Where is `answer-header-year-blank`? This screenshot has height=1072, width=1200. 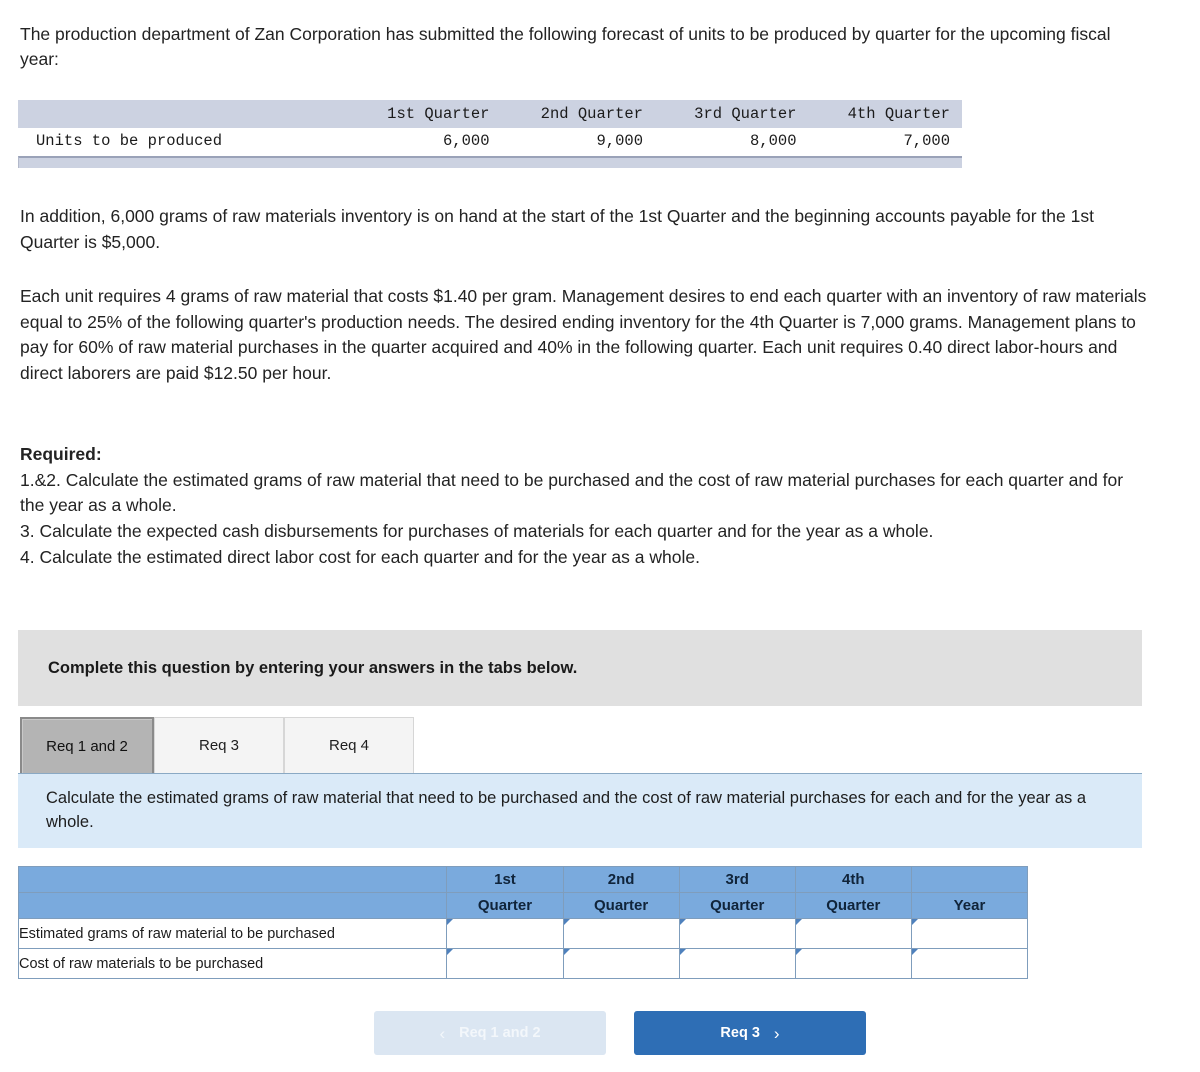
answer-header-year-blank is located at coordinates (969, 879).